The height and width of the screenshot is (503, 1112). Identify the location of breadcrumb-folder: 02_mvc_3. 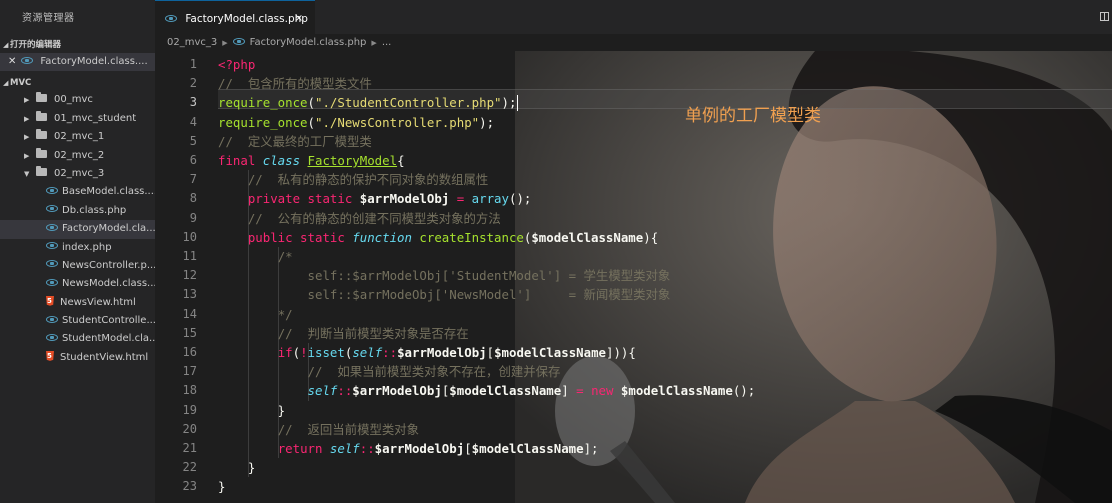
(192, 42).